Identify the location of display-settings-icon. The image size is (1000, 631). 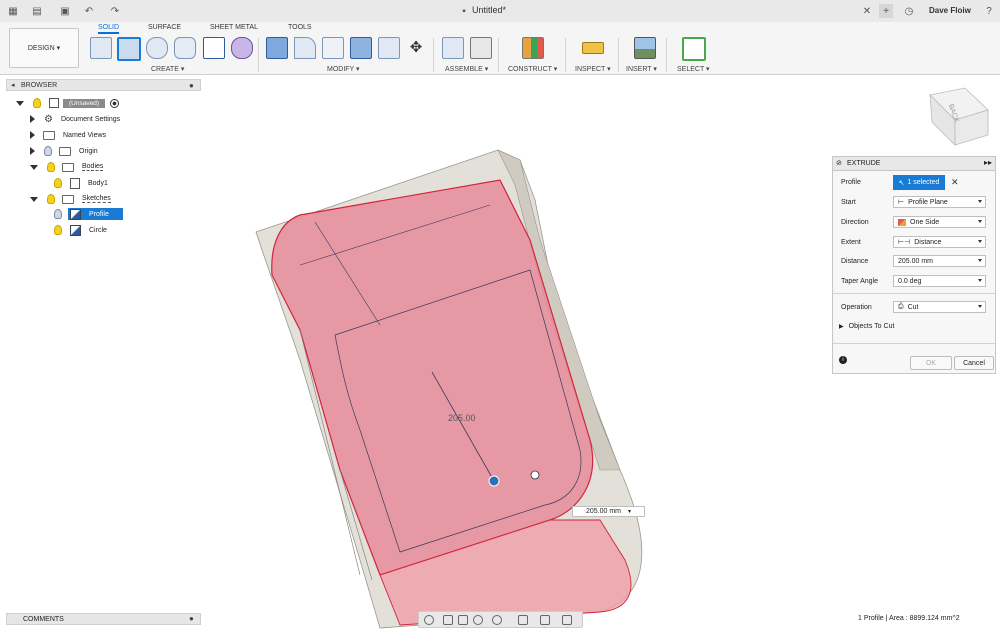
(523, 620).